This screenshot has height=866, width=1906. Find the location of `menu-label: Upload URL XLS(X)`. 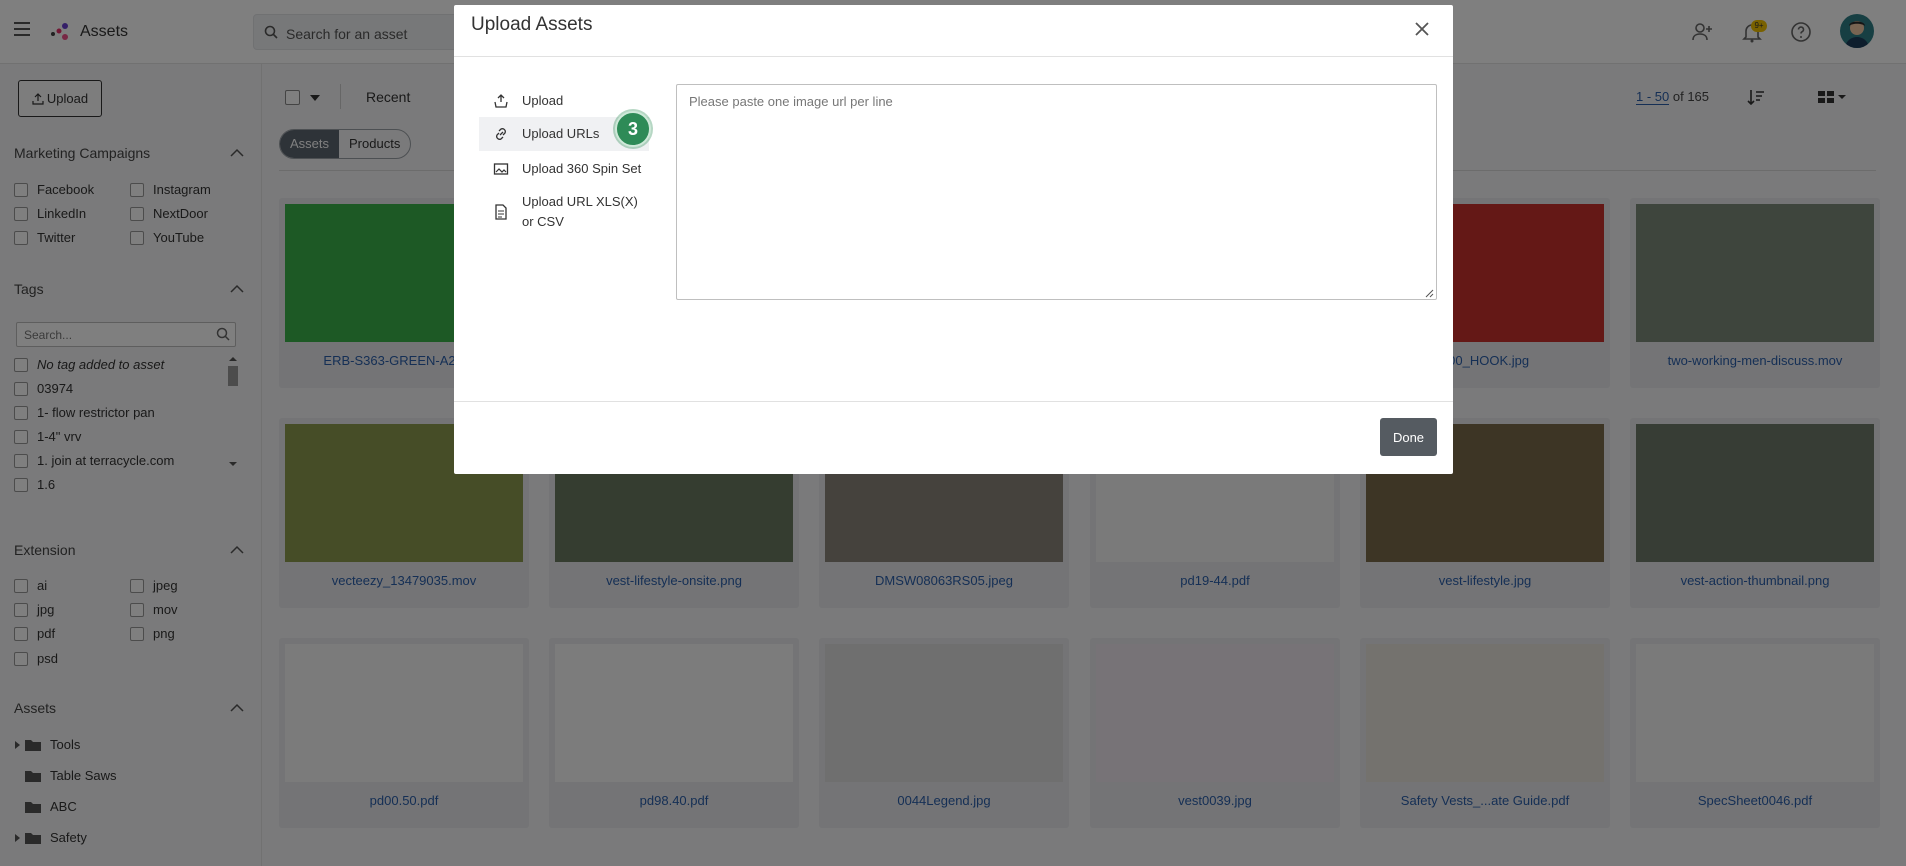

menu-label: Upload URL XLS(X) is located at coordinates (580, 201).